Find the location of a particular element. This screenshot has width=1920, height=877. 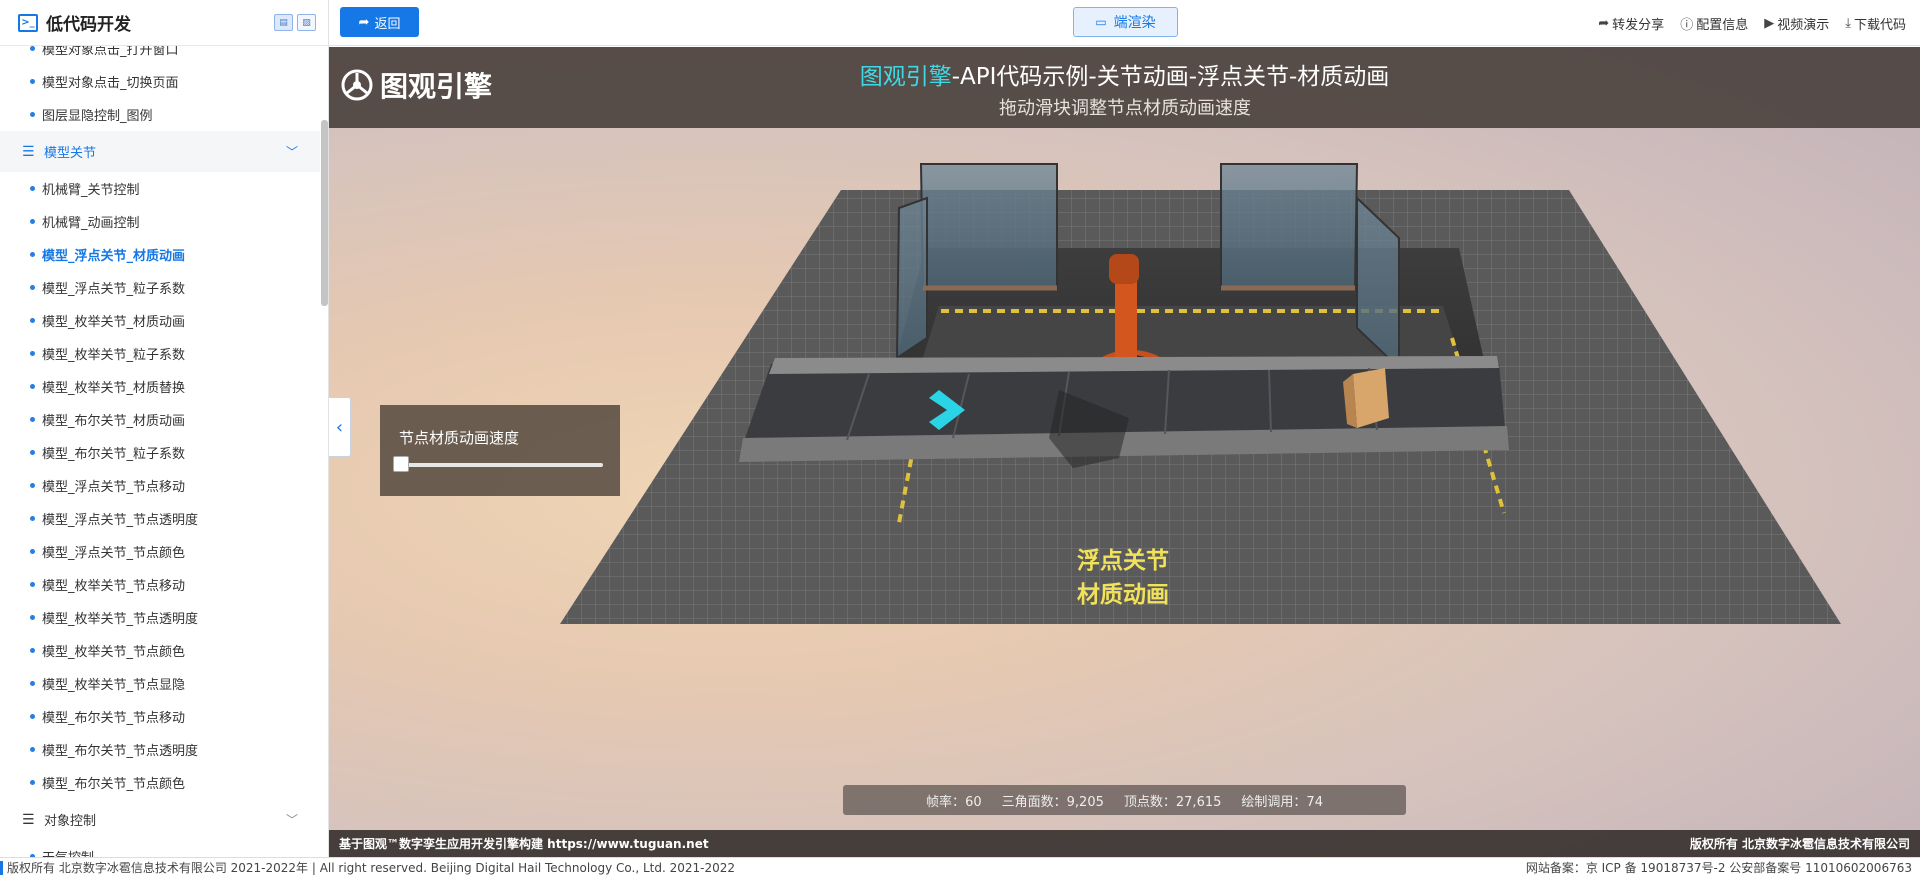

stat-value: 74 is located at coordinates (1314, 802).